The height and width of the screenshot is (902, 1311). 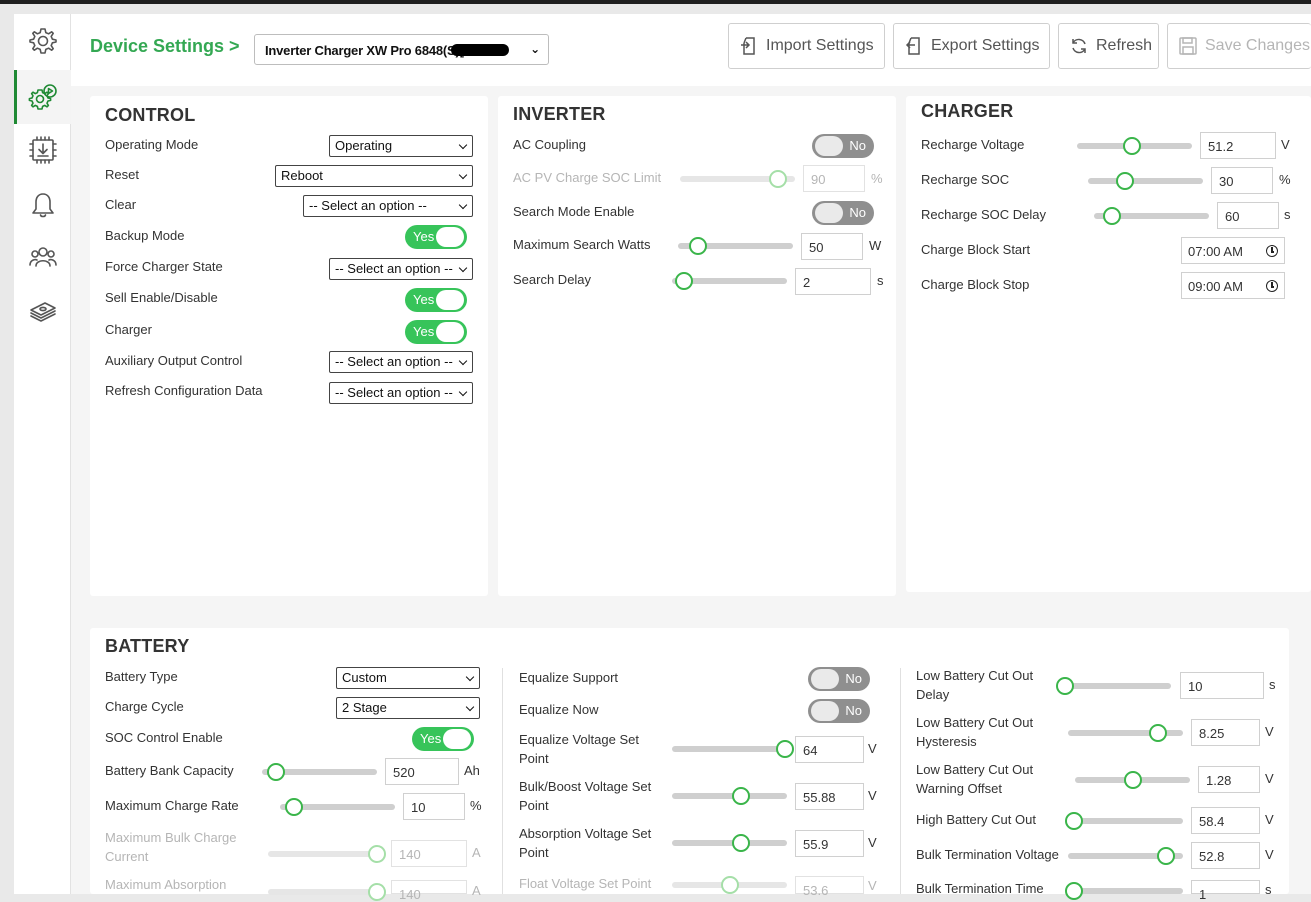 I want to click on refresh-config-select: -- Select an option --, so click(x=401, y=393).